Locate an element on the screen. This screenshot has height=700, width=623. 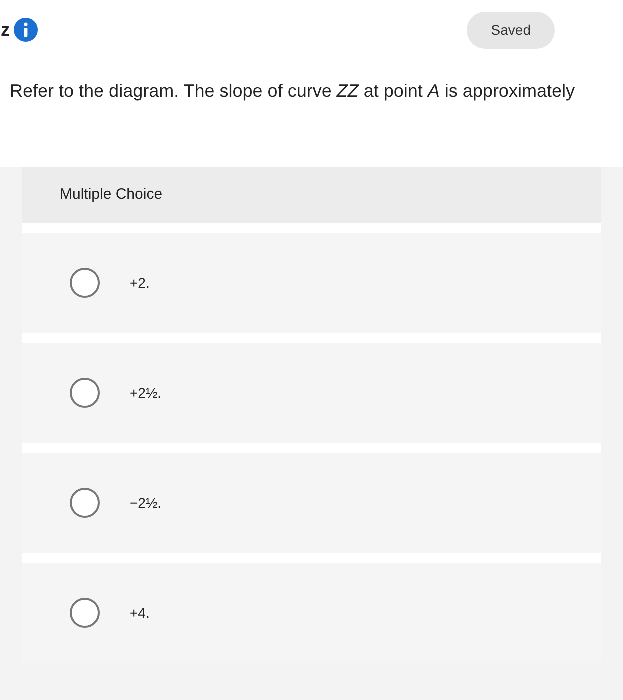
cut-text: z is located at coordinates (5, 30).